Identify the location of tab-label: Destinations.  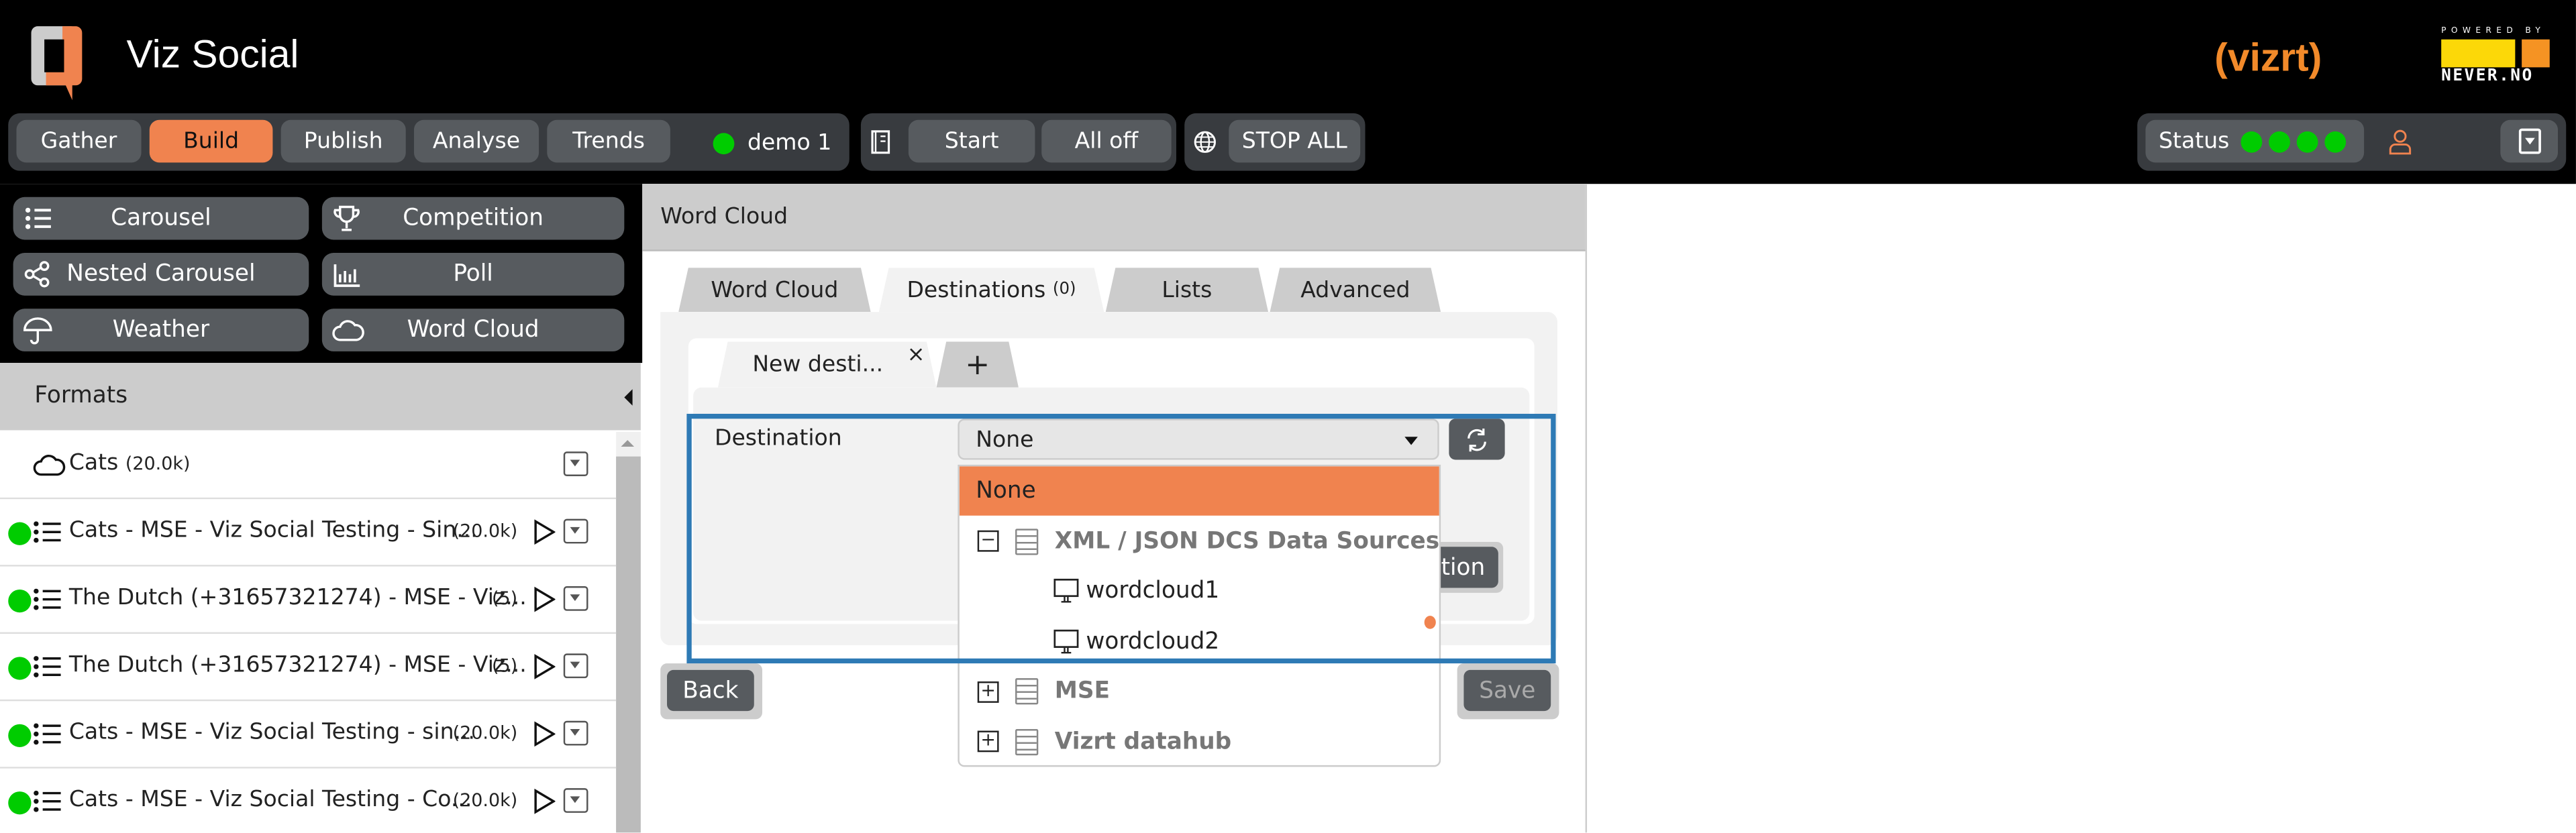
(976, 289).